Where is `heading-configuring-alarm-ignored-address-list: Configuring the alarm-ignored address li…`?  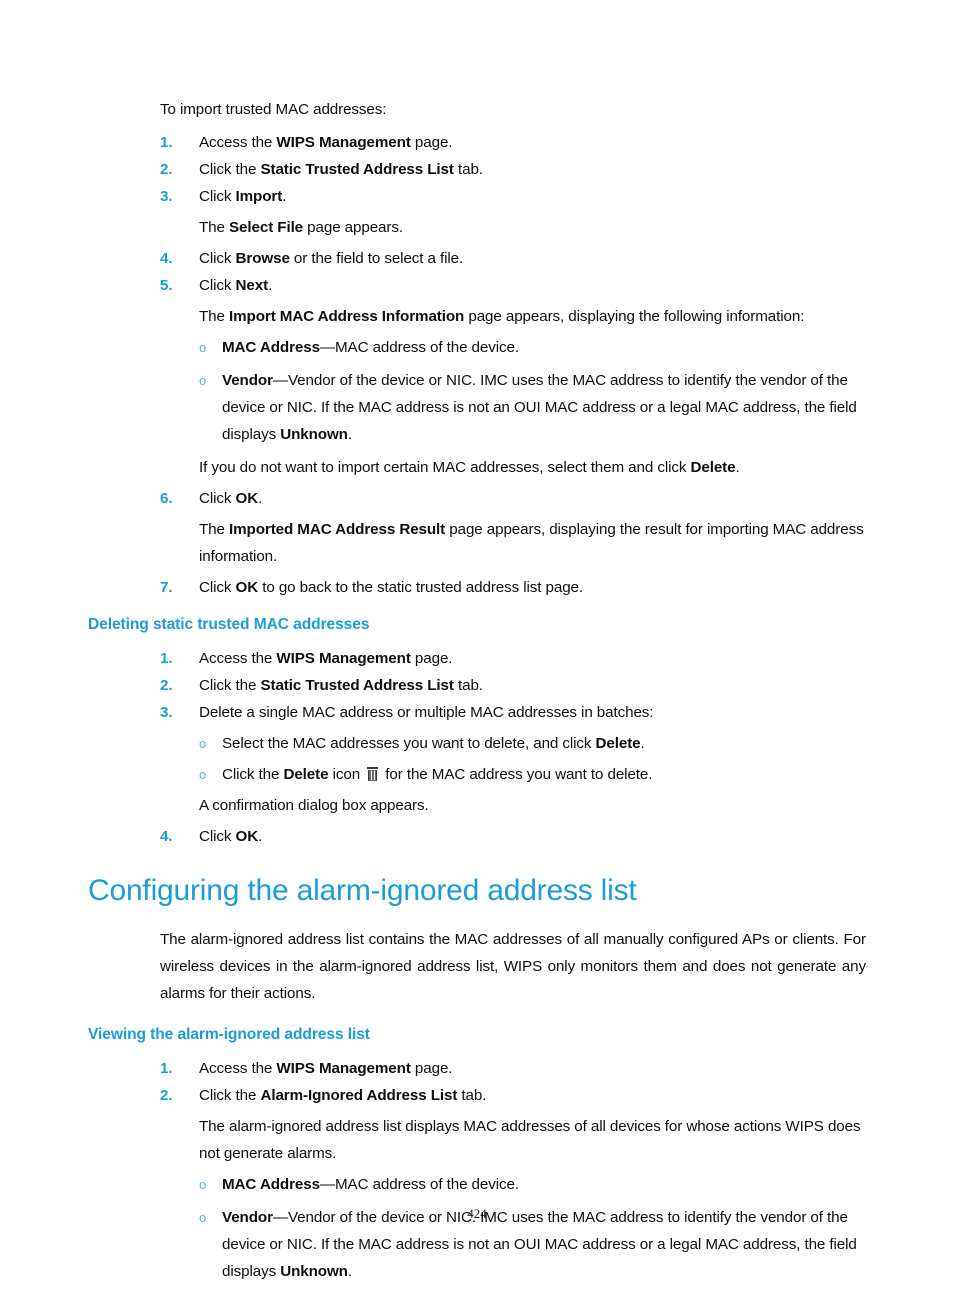
heading-configuring-alarm-ignored-address-list: Configuring the alarm-ignored address li… is located at coordinates (362, 890).